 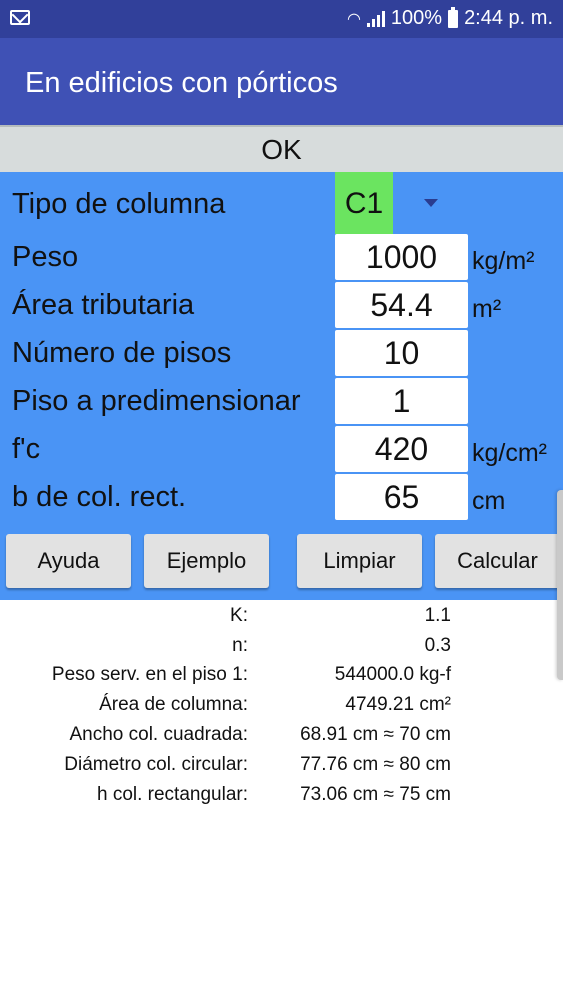 What do you see at coordinates (181, 83) in the screenshot?
I see `page-title: En edificios con pórticos` at bounding box center [181, 83].